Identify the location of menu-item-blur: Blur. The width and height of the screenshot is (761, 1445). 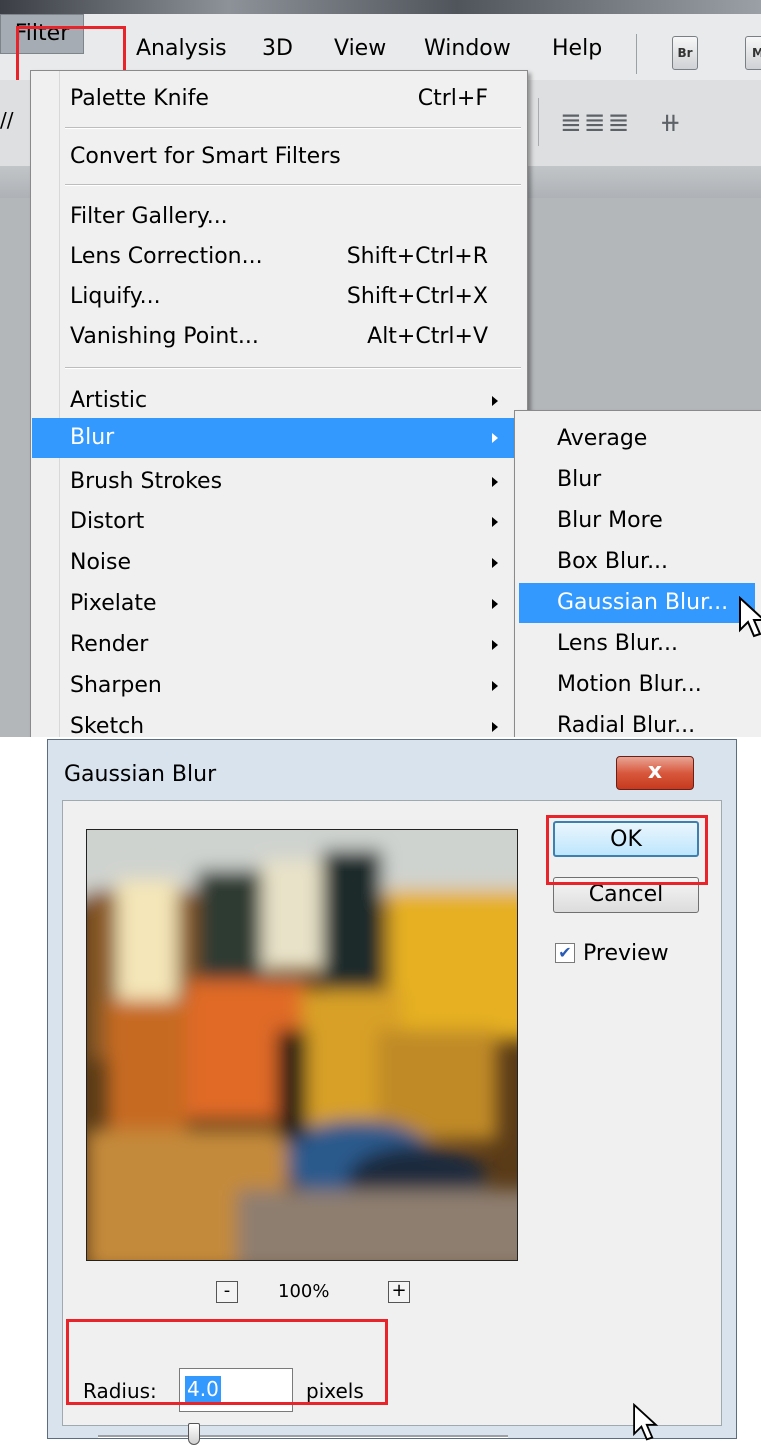
(278, 438).